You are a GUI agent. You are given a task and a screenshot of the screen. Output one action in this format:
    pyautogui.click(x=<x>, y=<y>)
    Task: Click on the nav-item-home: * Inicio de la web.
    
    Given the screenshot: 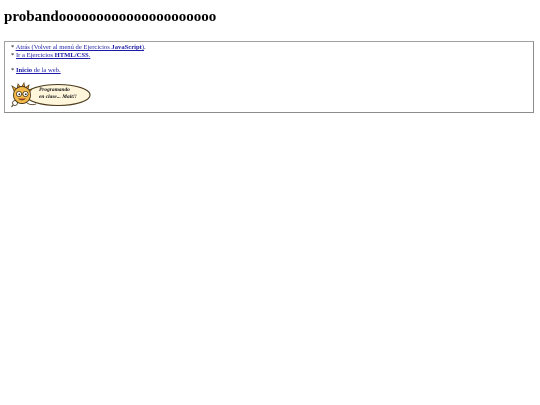 What is the action you would take?
    pyautogui.click(x=36, y=71)
    